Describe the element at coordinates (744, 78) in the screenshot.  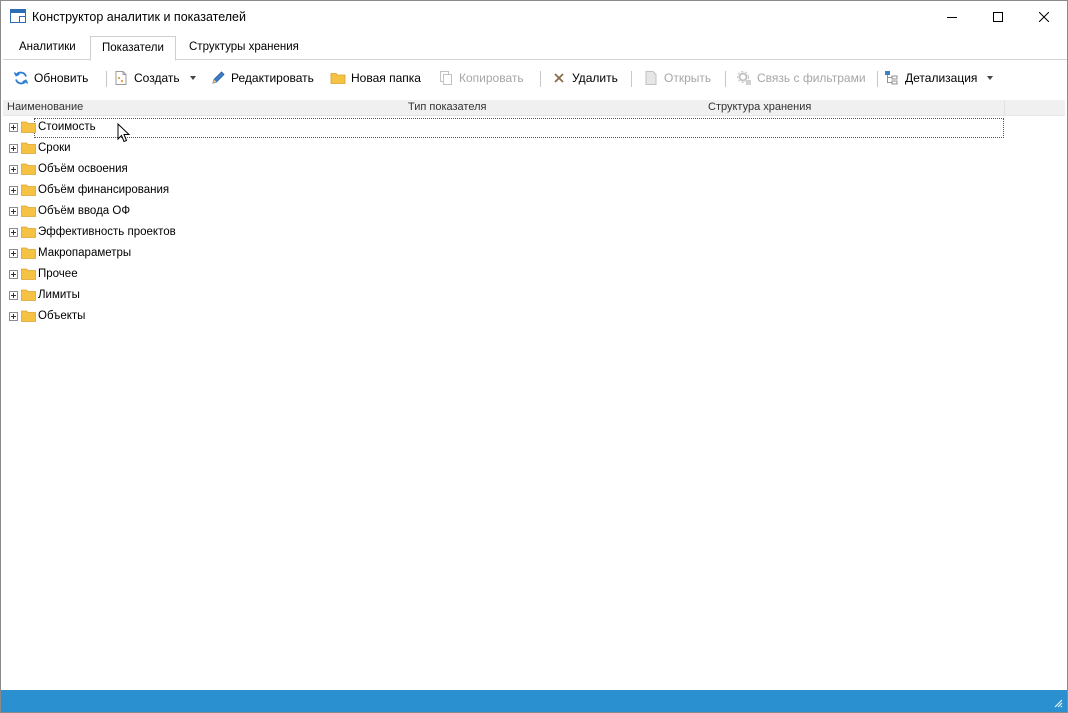
I see `gear-link-icon` at that location.